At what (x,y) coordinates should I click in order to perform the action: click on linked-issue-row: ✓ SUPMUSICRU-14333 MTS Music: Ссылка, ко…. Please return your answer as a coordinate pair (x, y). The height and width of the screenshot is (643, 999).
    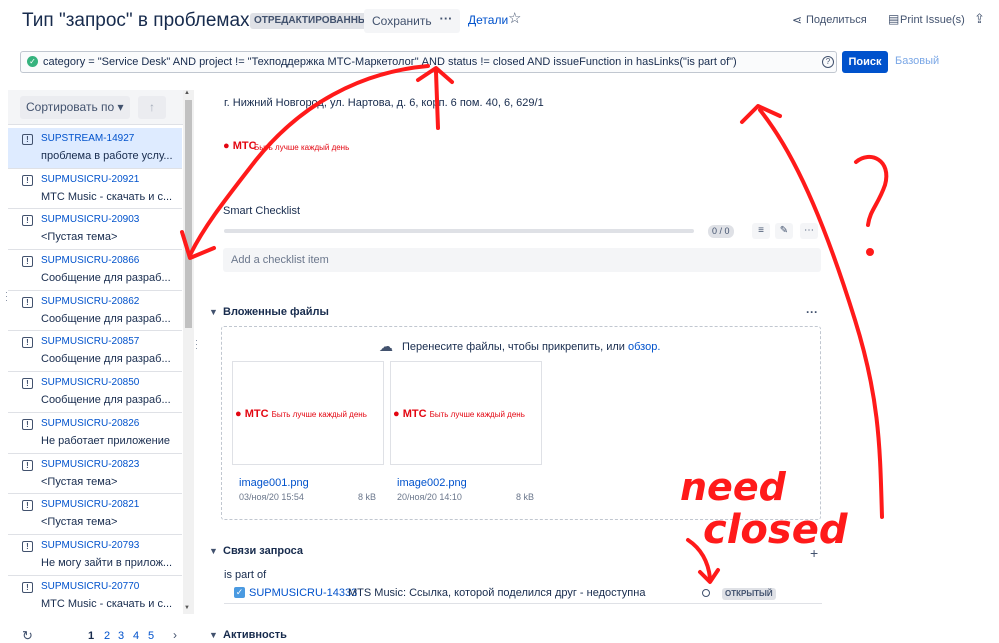
    Looking at the image, I should click on (523, 594).